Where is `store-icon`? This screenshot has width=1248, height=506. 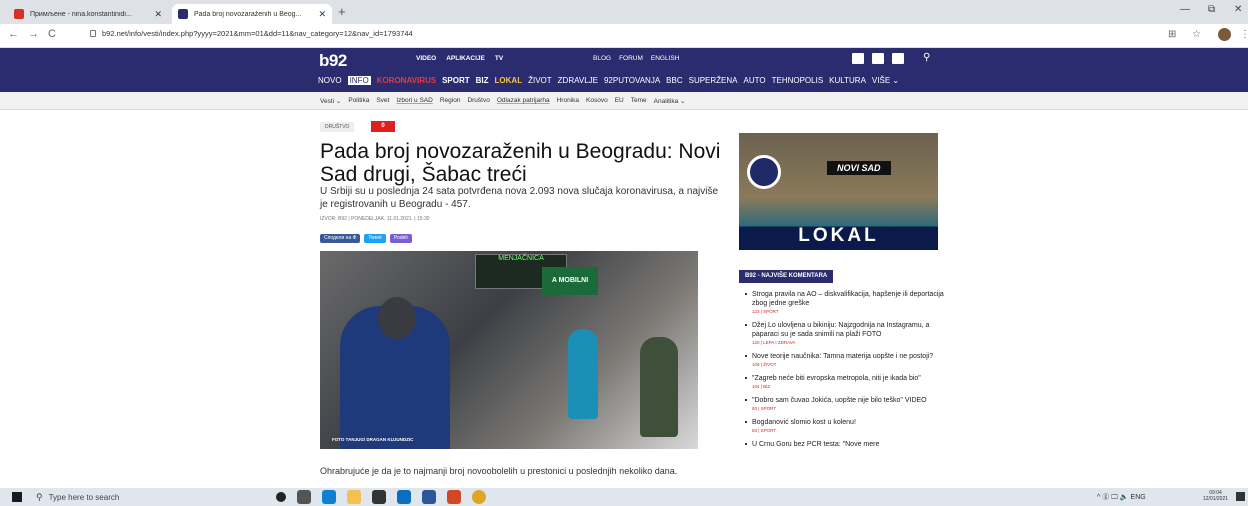
store-icon is located at coordinates (379, 497).